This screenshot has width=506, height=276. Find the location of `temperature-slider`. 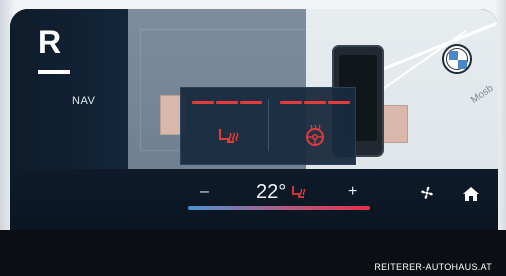

temperature-slider is located at coordinates (279, 208).